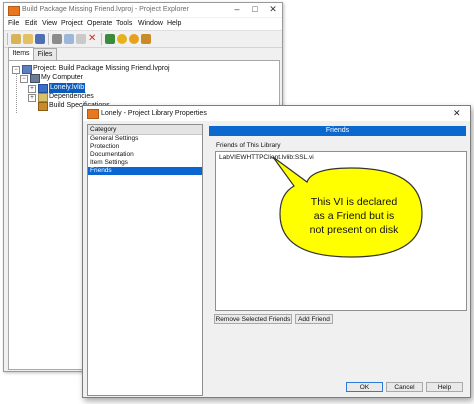  What do you see at coordinates (45, 54) in the screenshot?
I see `tab-files: Files` at bounding box center [45, 54].